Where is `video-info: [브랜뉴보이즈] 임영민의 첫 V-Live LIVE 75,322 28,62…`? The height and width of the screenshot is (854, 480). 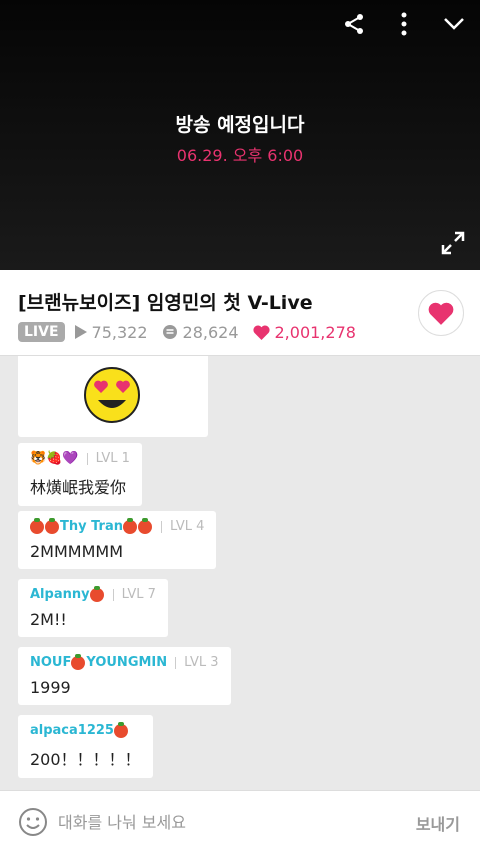 video-info: [브랜뉴보이즈] 임영민의 첫 V-Live LIVE 75,322 28,62… is located at coordinates (240, 313).